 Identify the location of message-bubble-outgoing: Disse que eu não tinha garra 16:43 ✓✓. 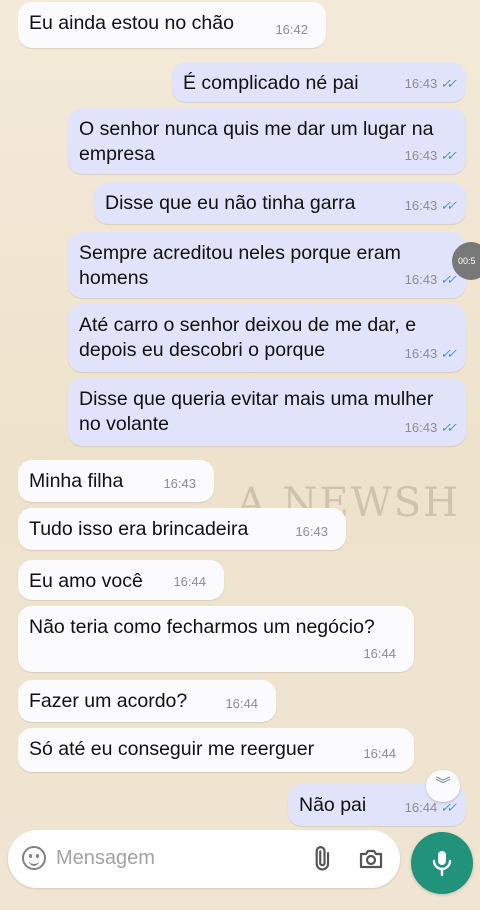
(280, 203).